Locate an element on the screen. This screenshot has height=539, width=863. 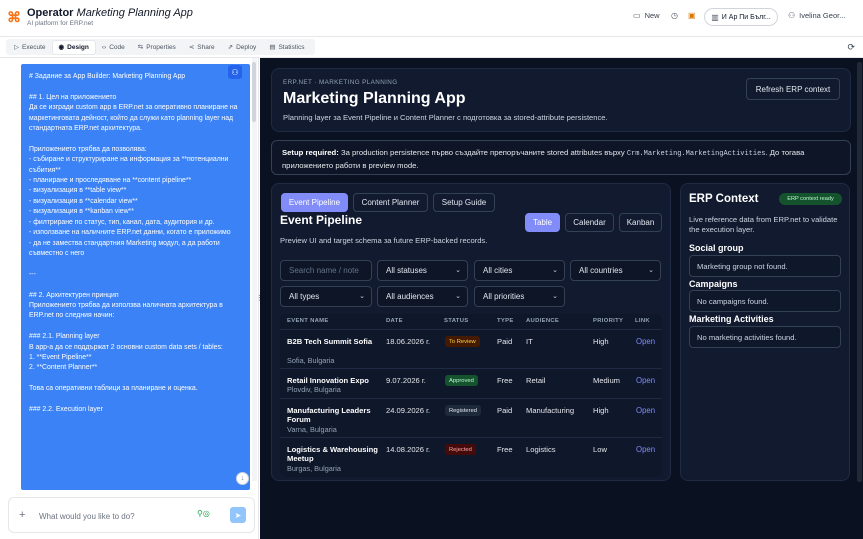
chart-icon: ▤ is located at coordinates (272, 47).